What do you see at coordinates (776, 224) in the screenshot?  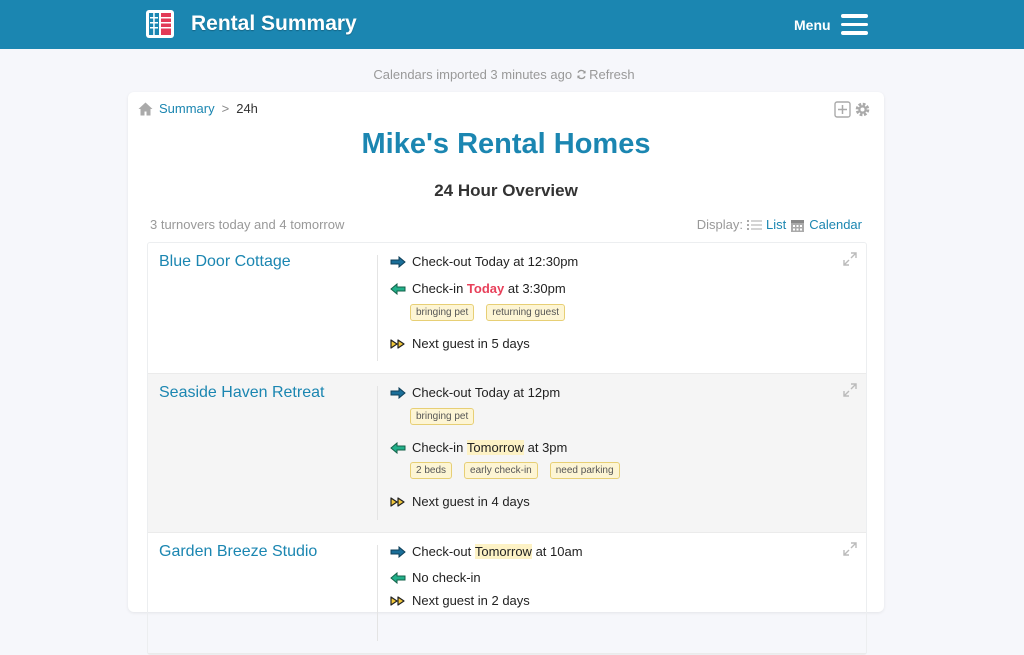 I see `display-list-label: List` at bounding box center [776, 224].